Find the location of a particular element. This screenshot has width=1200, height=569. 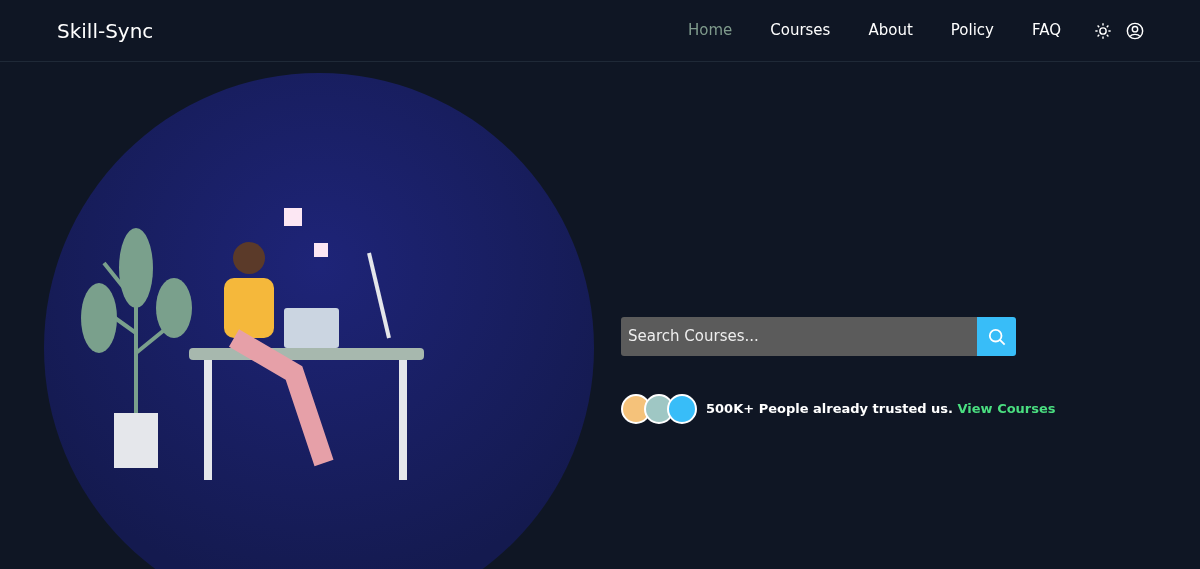

nav-link: Courses is located at coordinates (800, 30).